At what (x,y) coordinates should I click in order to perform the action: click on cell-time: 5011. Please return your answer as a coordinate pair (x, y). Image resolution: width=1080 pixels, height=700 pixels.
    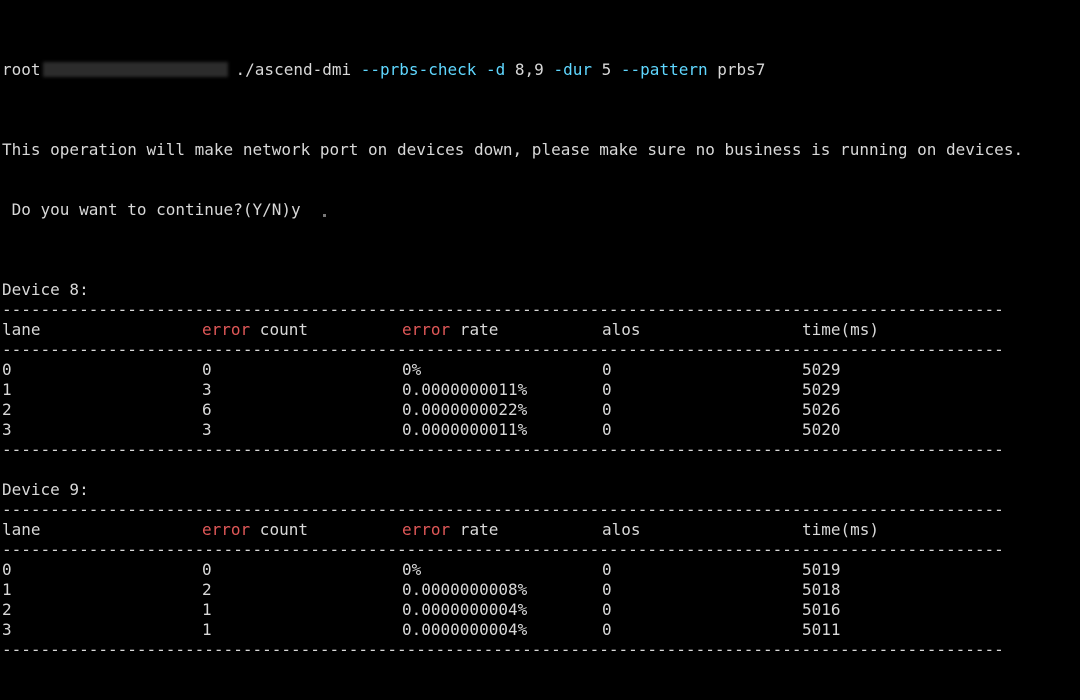
    Looking at the image, I should click on (821, 629).